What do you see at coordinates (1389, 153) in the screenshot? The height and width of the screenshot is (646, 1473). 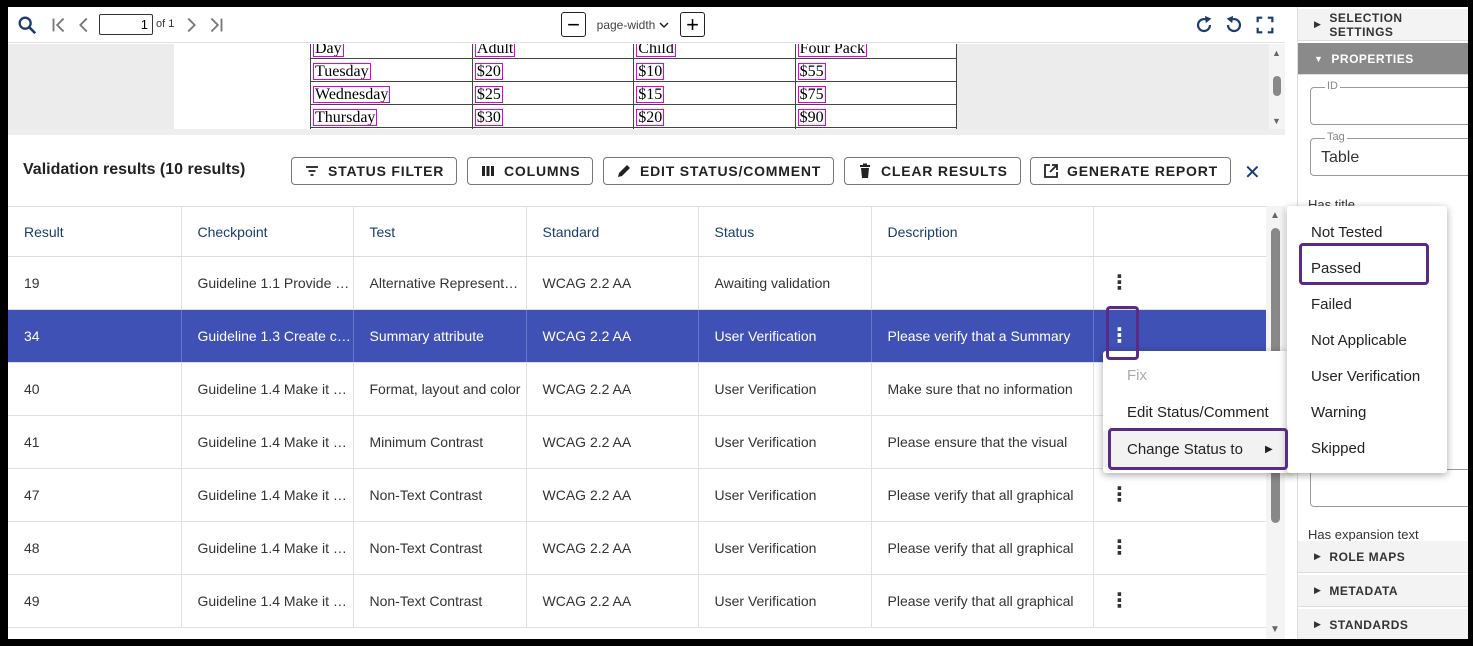 I see `tag-field: Tag Table` at bounding box center [1389, 153].